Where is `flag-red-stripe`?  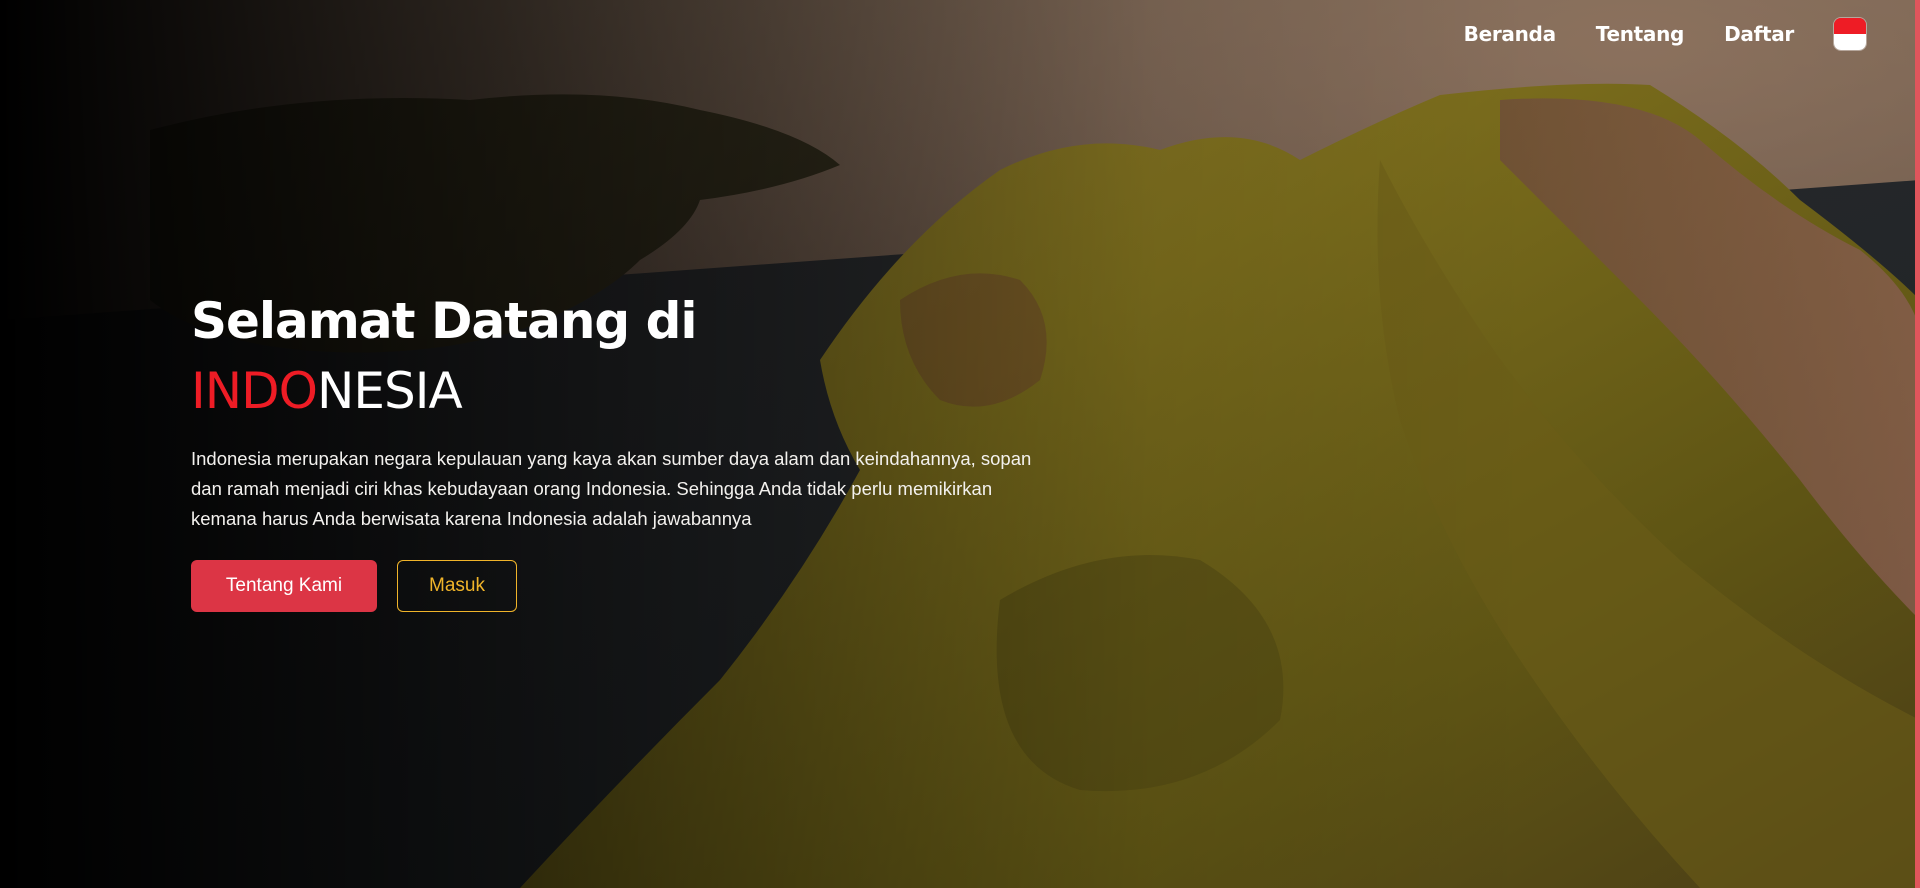
flag-red-stripe is located at coordinates (1850, 26).